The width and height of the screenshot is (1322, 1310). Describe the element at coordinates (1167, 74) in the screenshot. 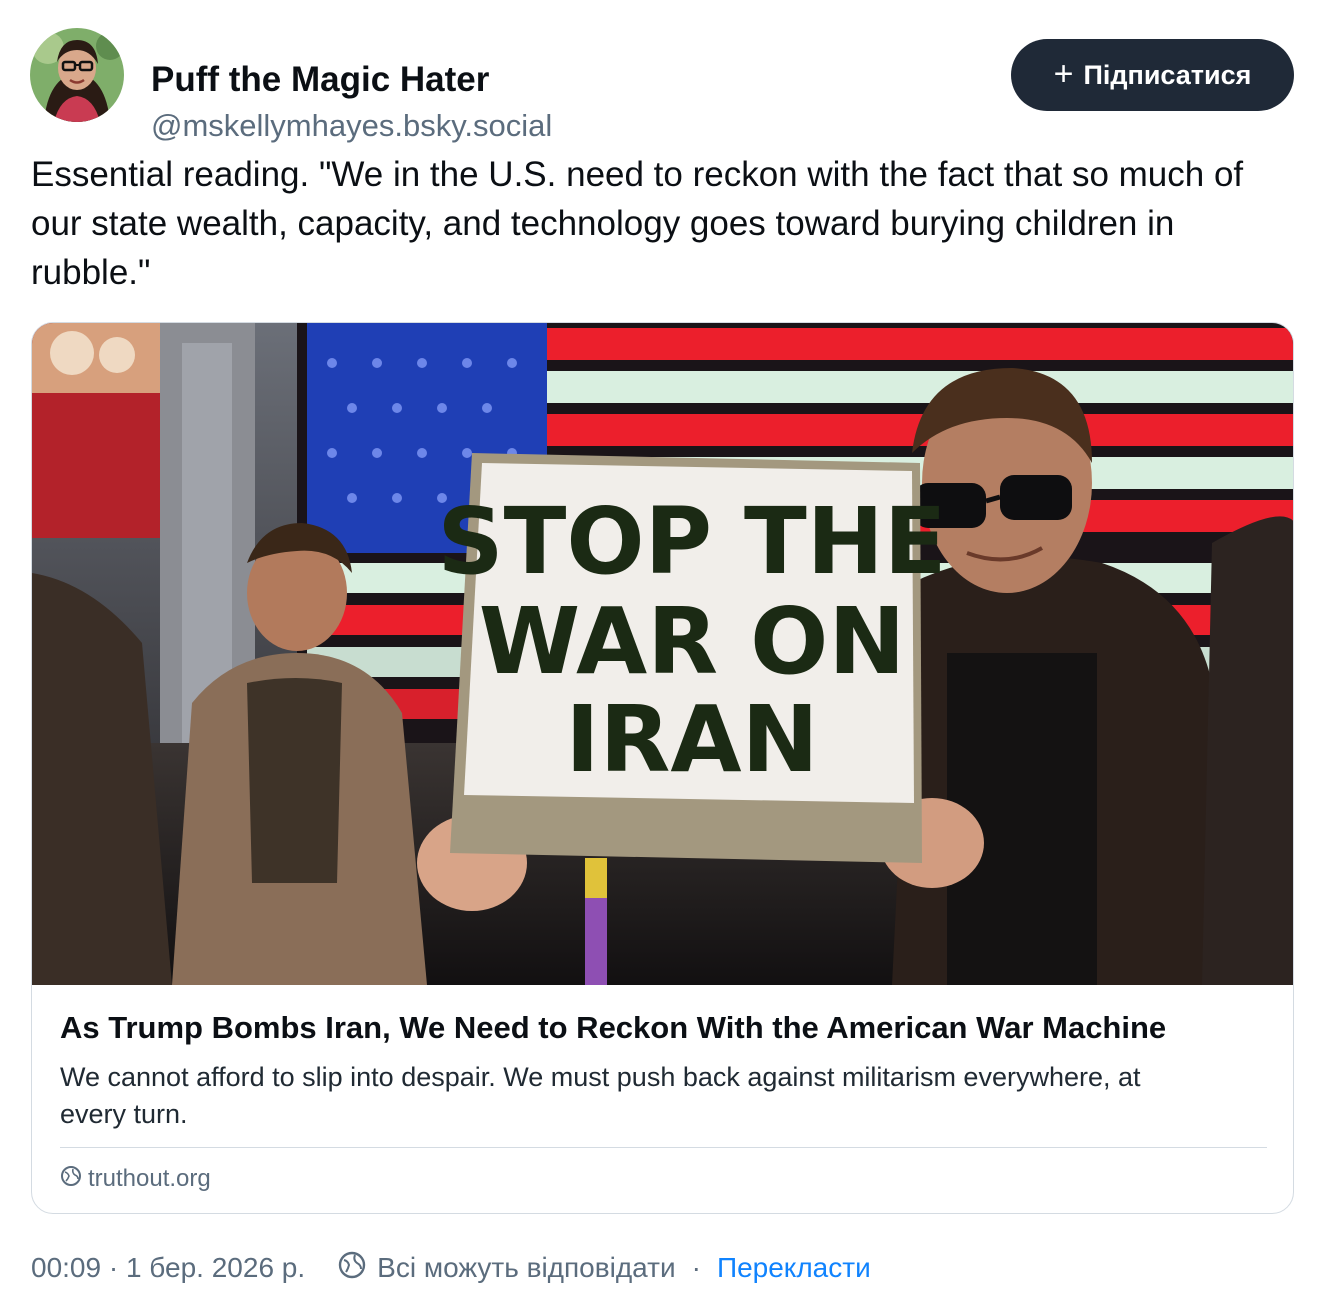

I see `follow-button-label: Підписатися` at that location.